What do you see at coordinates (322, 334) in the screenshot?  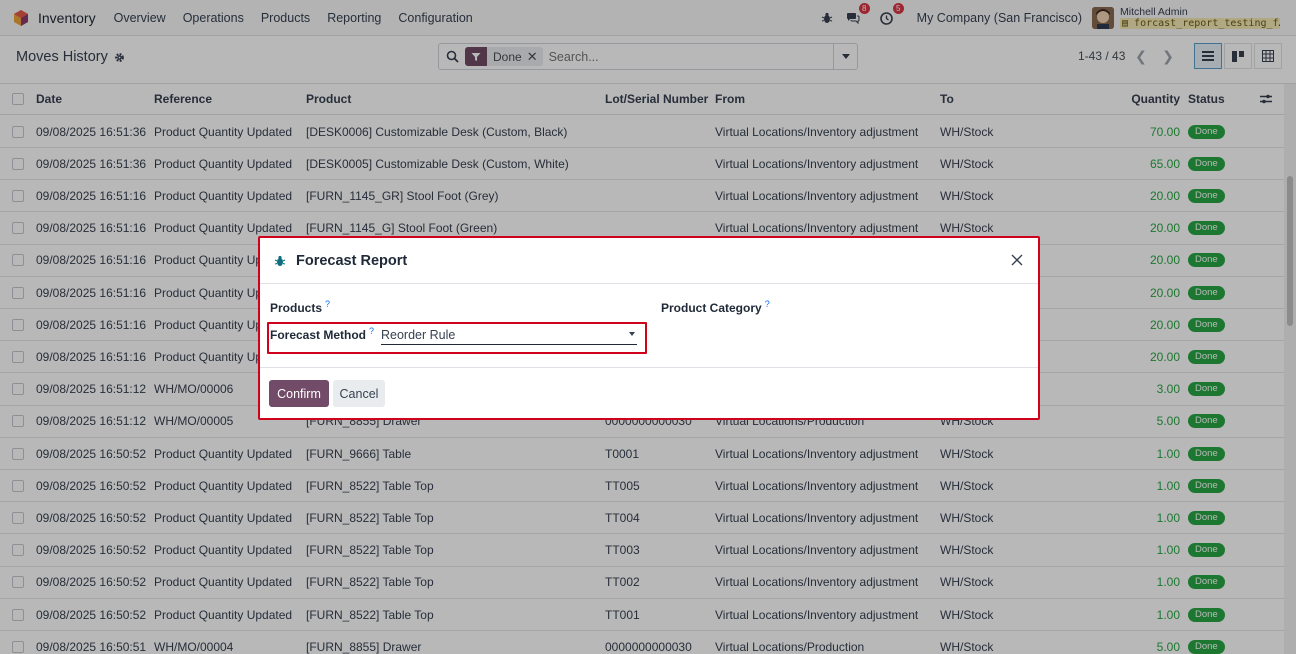 I see `forecast-method-label: Forecast Method?` at bounding box center [322, 334].